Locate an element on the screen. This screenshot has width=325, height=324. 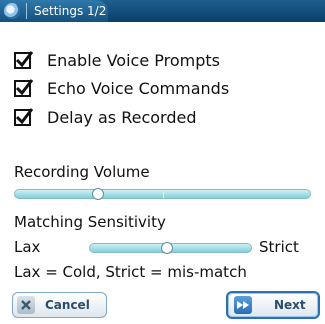
sensitivity-min-label: Lax is located at coordinates (27, 247).